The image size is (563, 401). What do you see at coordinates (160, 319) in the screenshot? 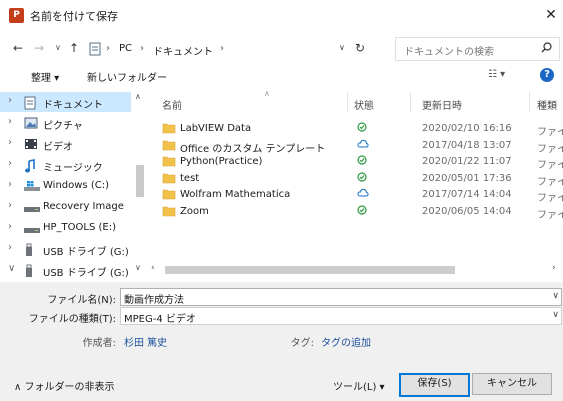
I see `filetype-value: MPEG-4 ビデオ` at bounding box center [160, 319].